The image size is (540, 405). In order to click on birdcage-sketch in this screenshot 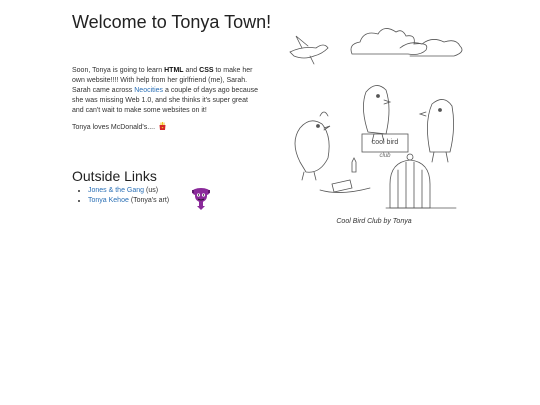, I will do `click(410, 184)`.